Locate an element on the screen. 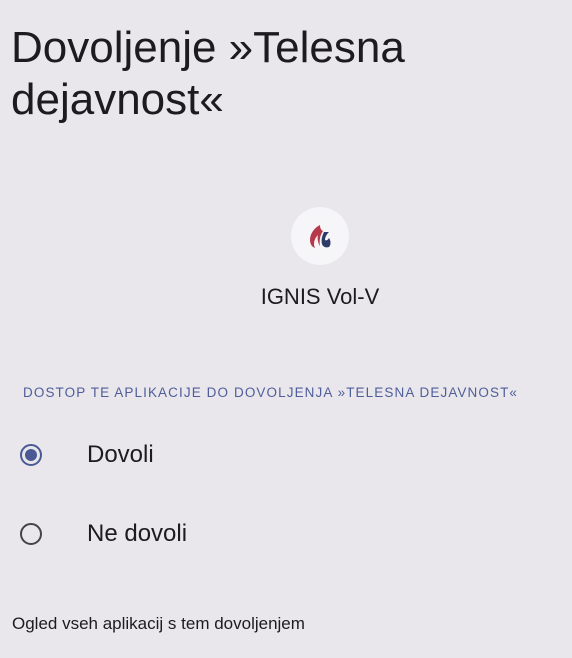 The width and height of the screenshot is (572, 658). option-deny: Ne dovoli is located at coordinates (286, 534).